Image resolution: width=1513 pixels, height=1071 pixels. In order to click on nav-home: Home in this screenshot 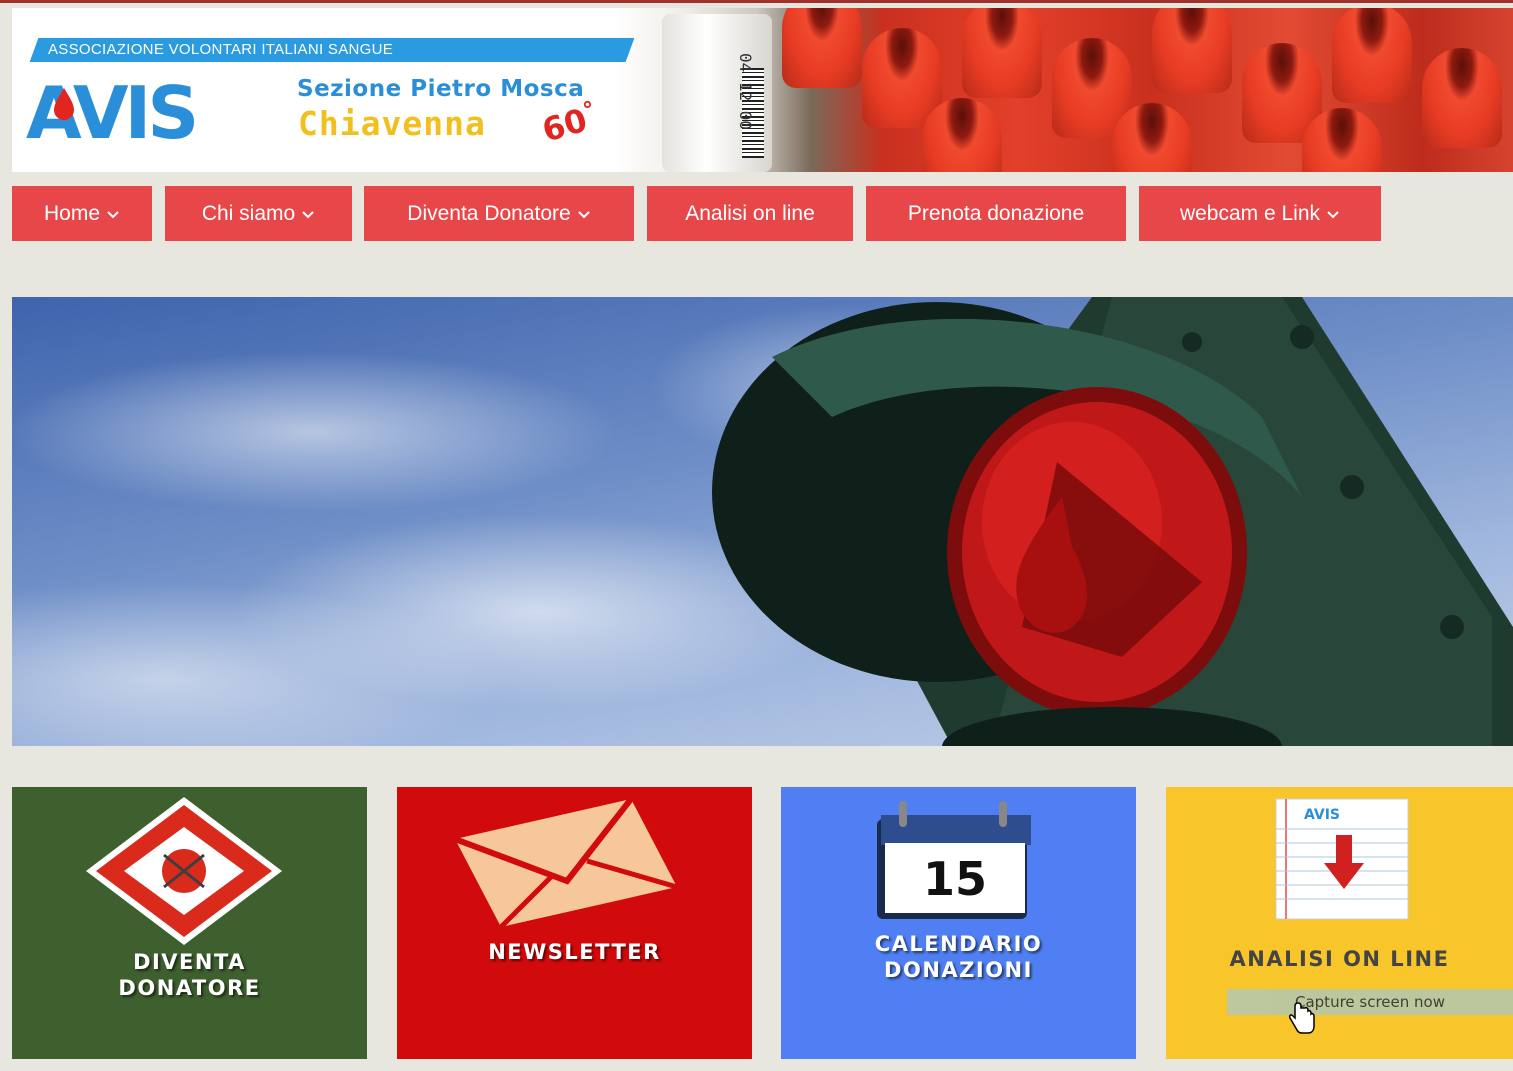, I will do `click(82, 213)`.